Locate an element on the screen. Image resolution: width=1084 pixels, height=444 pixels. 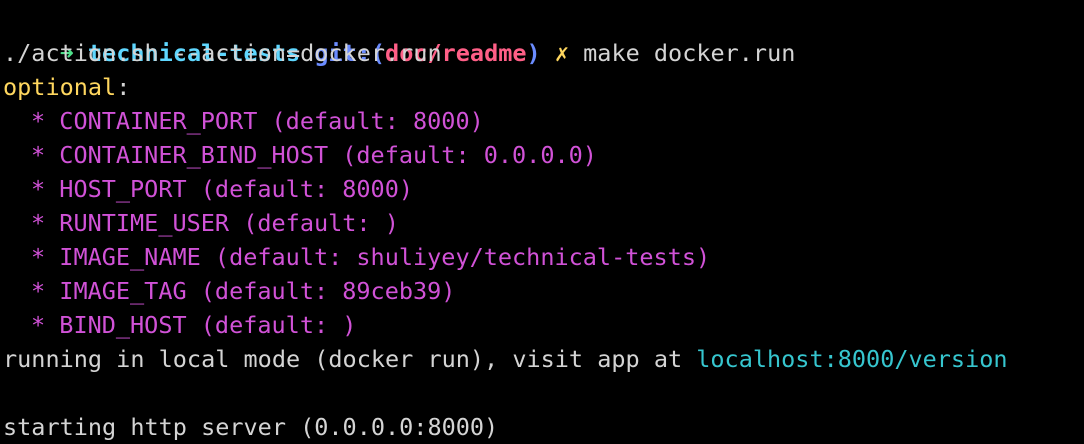
prompt-git-suffix: ) is located at coordinates (533, 53).